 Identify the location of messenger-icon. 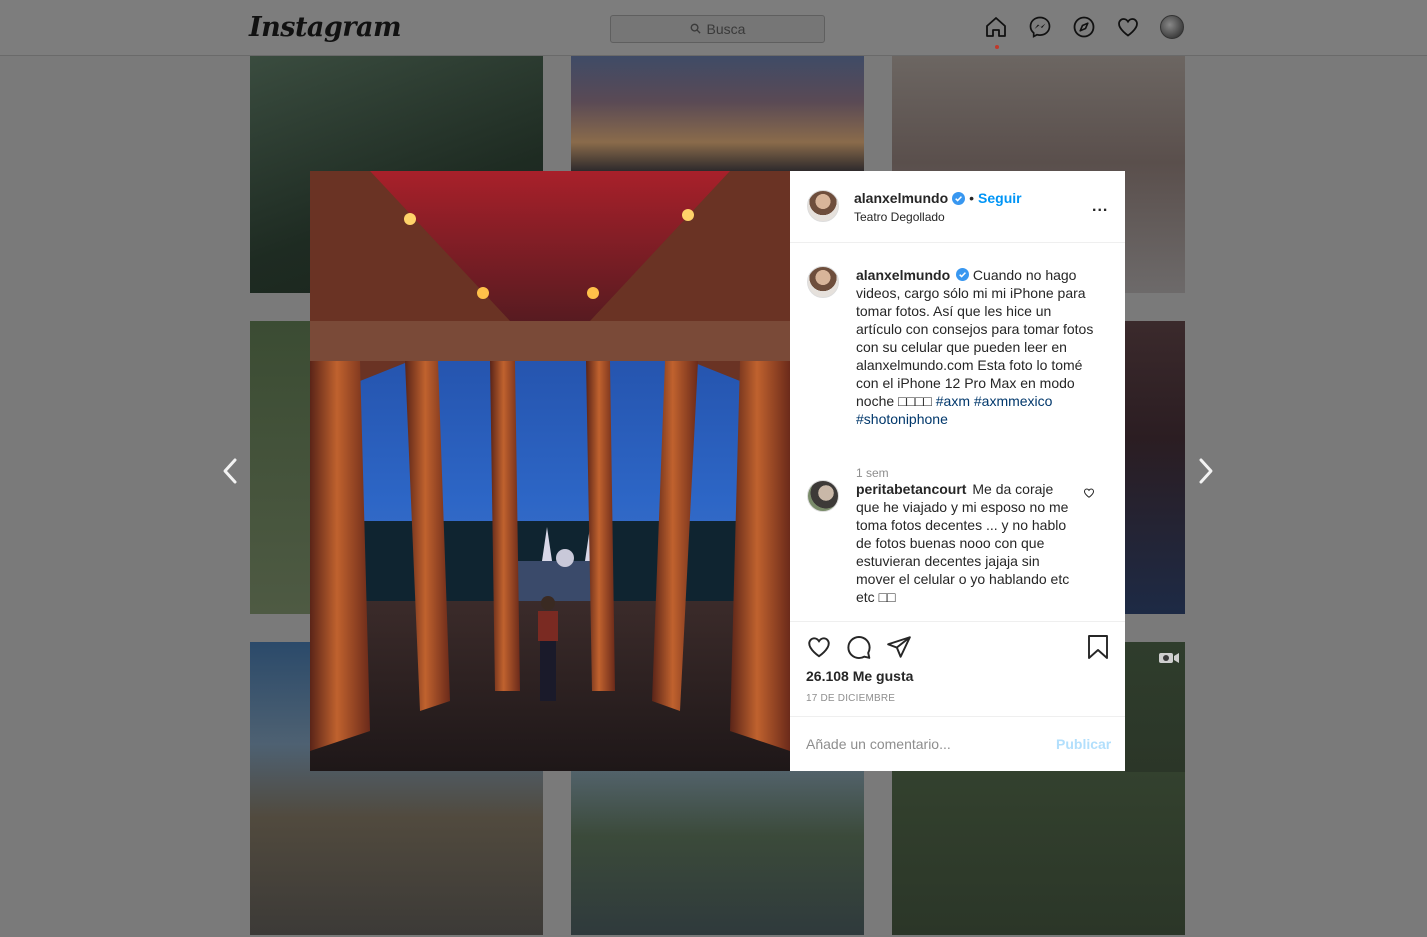
(1040, 27).